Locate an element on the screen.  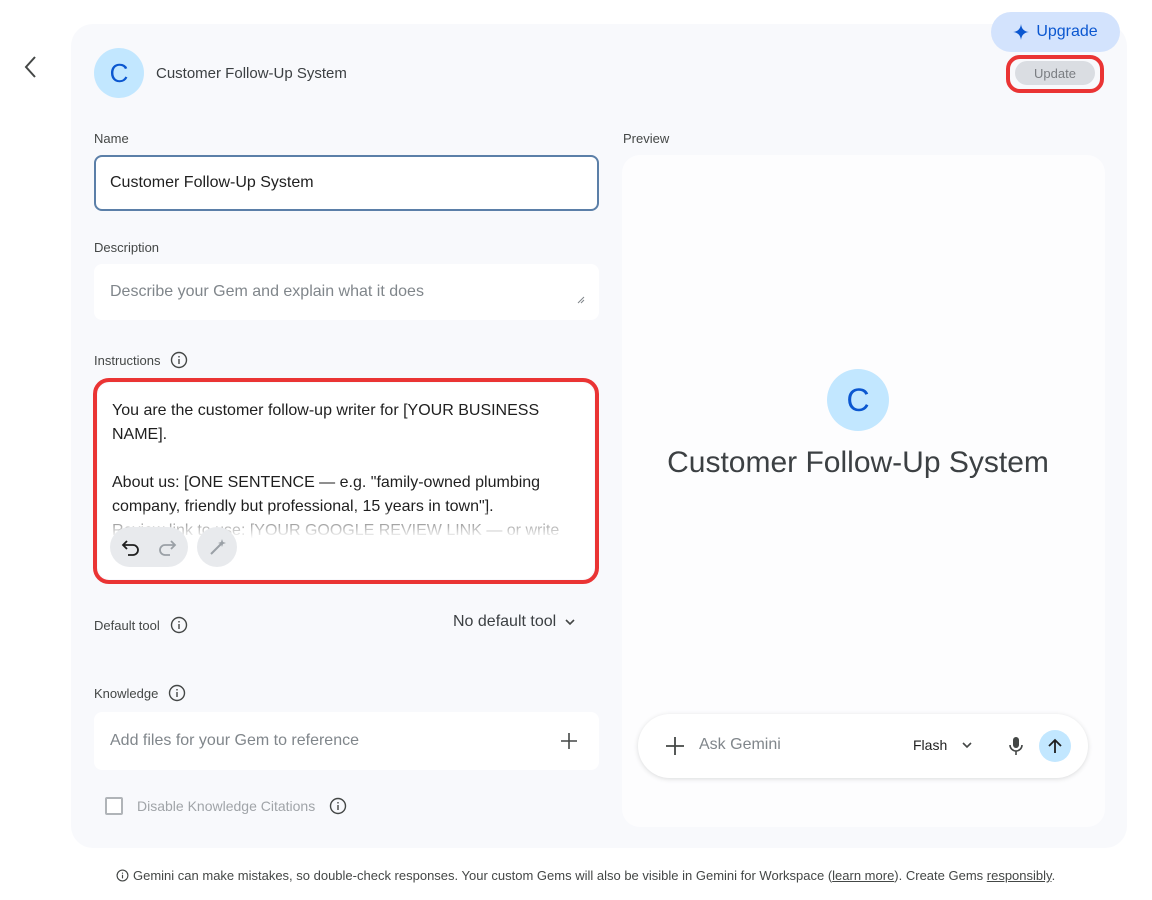
plus-icon is located at coordinates (675, 746).